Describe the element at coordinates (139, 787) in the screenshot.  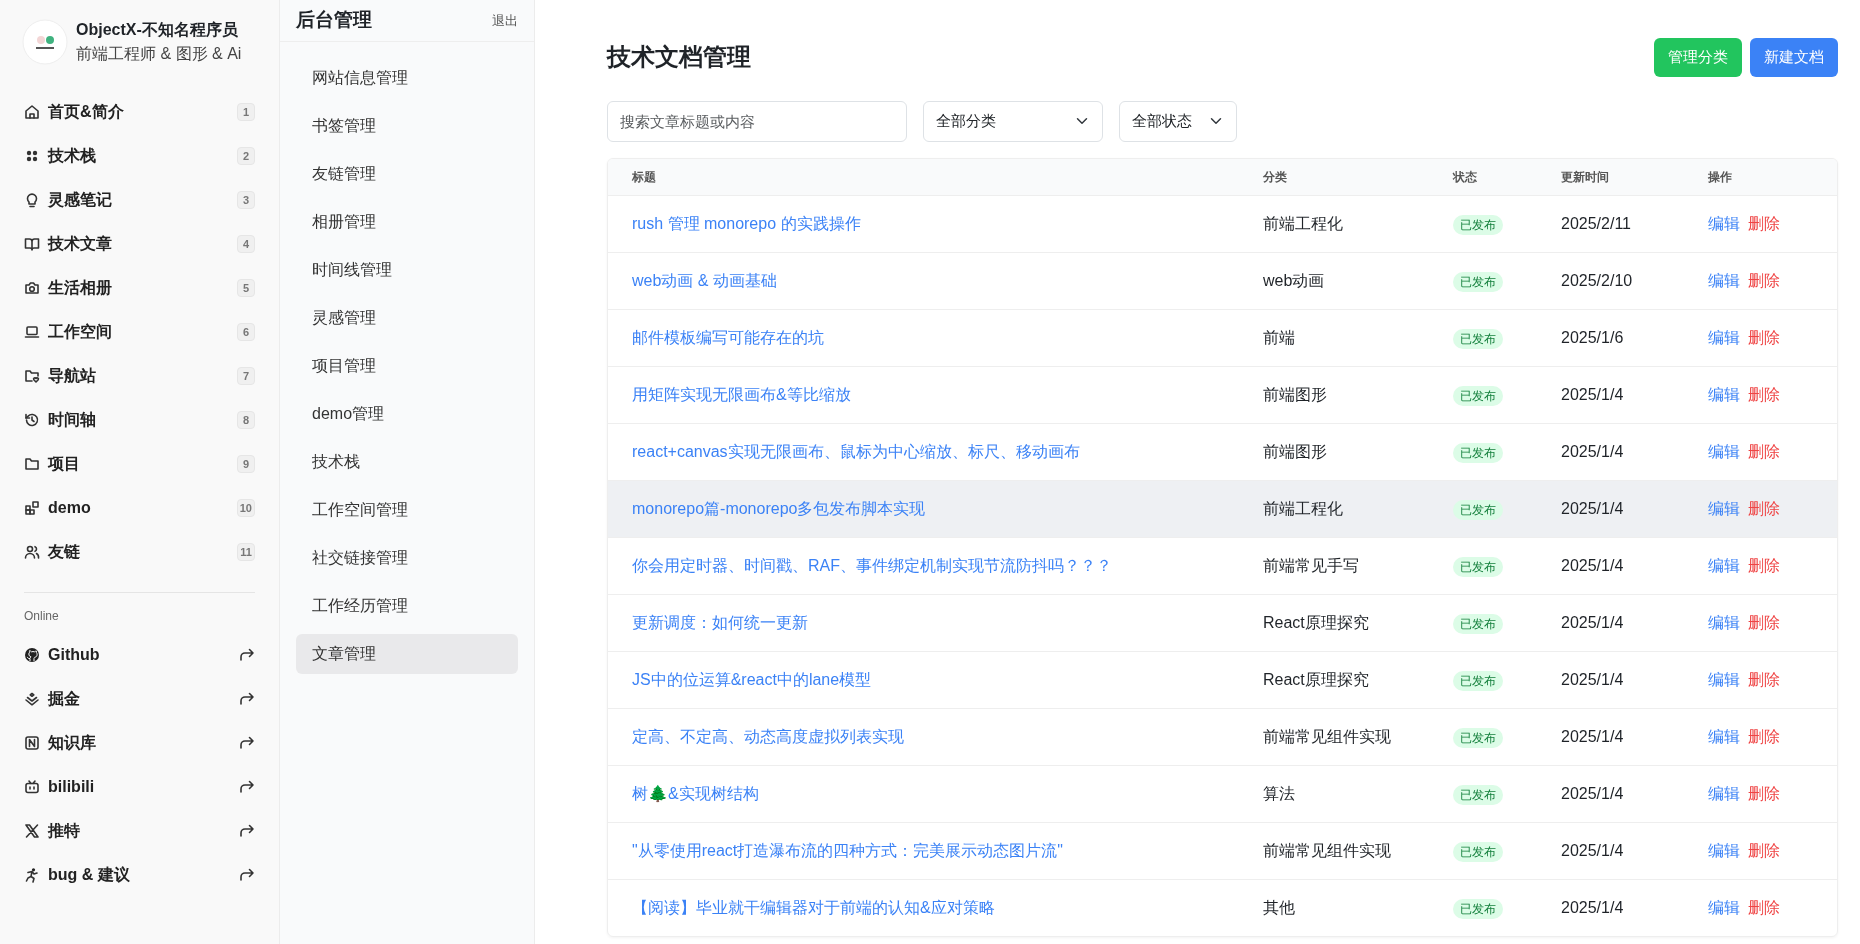
I see `external-link: bilibili` at that location.